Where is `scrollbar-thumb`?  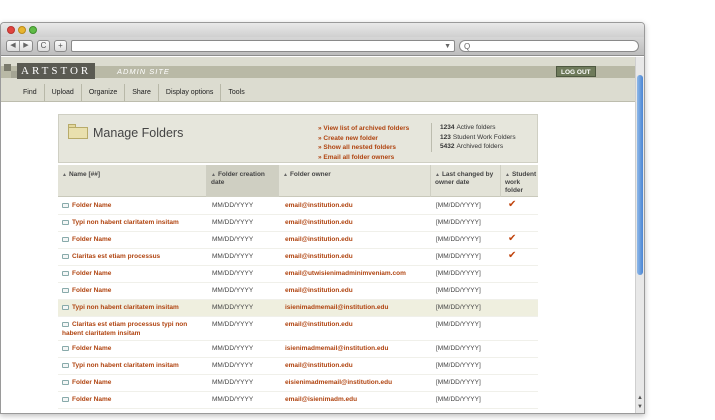
scrollbar-thumb is located at coordinates (640, 175).